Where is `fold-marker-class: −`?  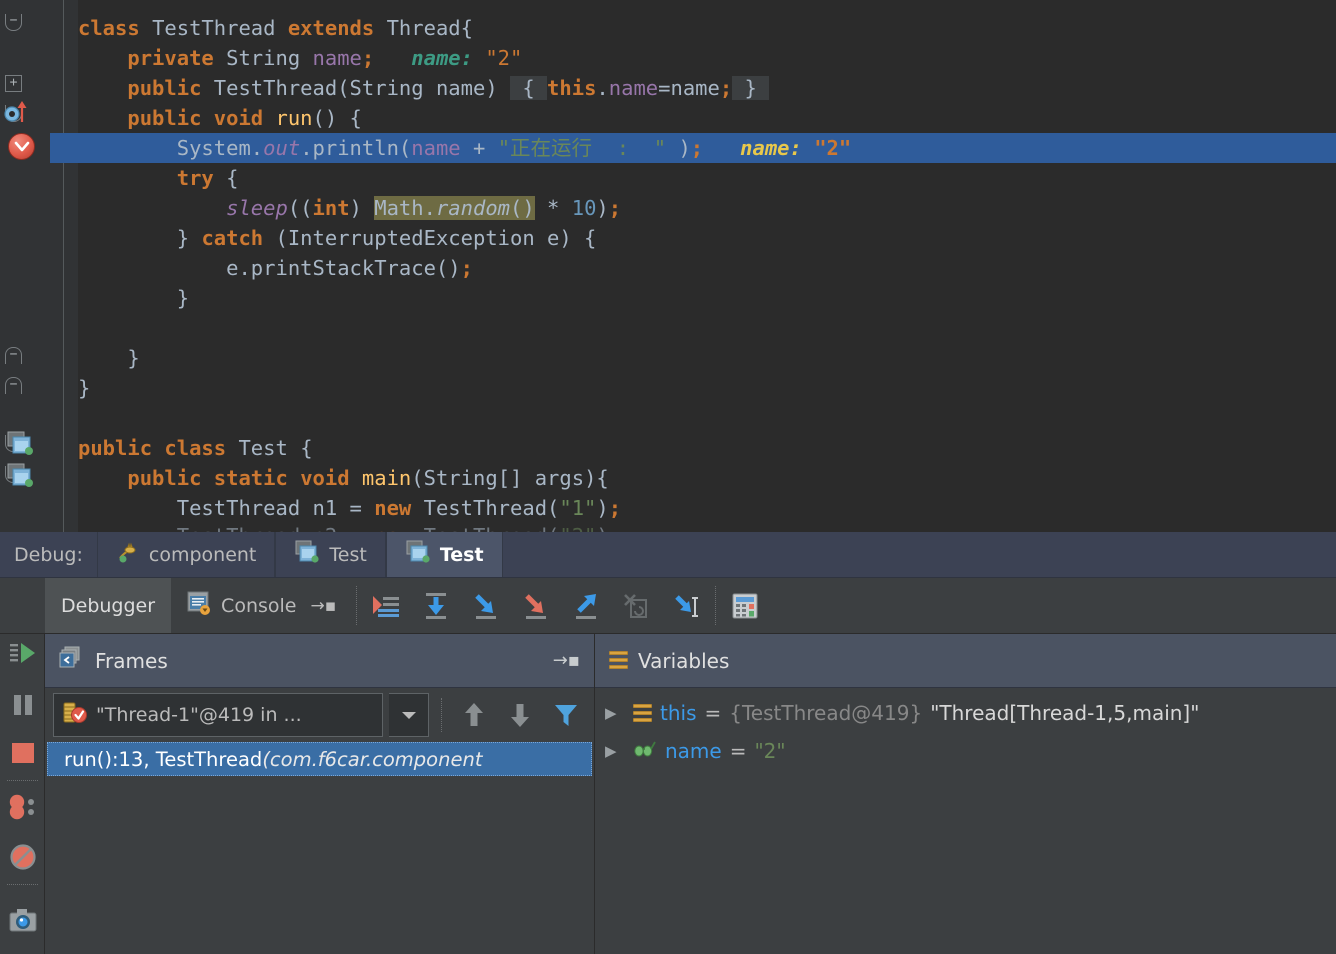
fold-marker-class: − is located at coordinates (13, 22).